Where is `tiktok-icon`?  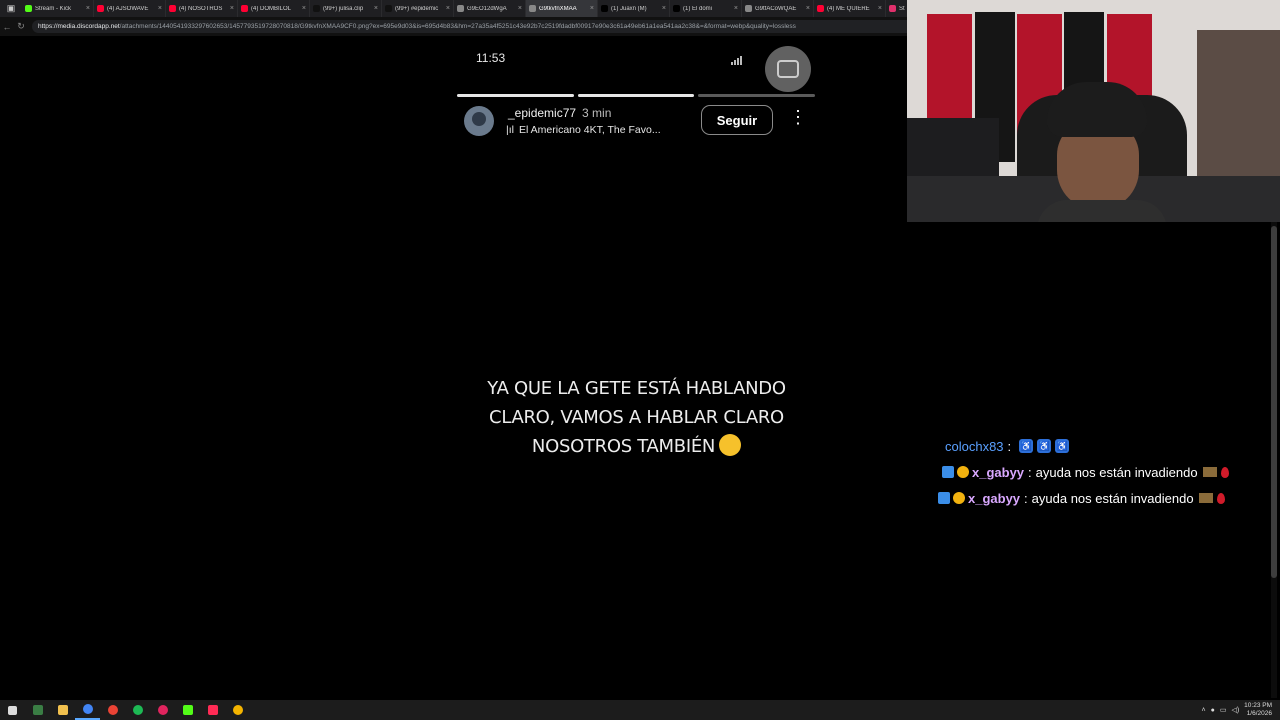
tiktok-icon is located at coordinates (212, 710).